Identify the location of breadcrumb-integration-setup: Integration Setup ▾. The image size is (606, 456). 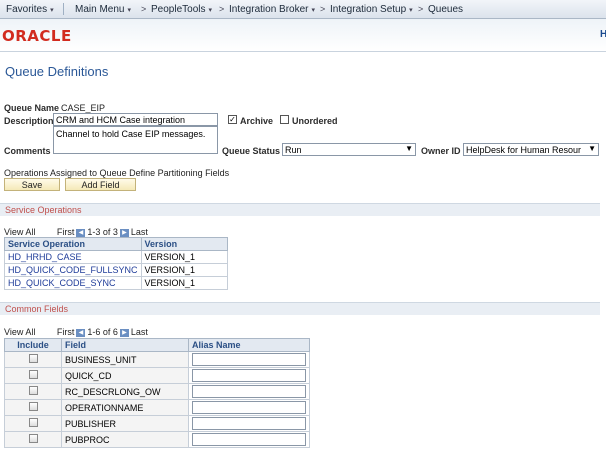
(371, 9).